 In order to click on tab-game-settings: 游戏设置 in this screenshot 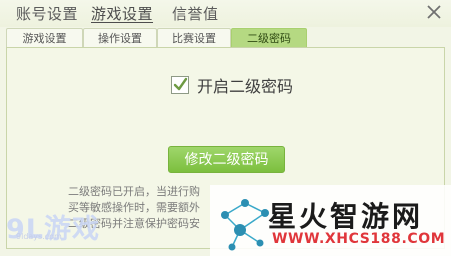, I will do `click(122, 13)`.